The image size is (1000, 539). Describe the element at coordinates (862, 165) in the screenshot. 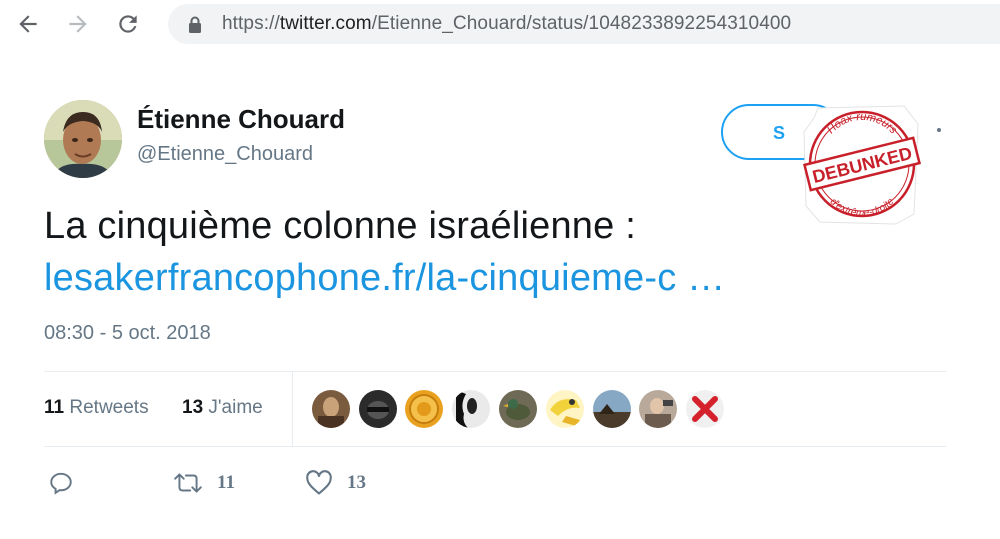

I see `debunked-stamp: Hoax-rumeurs DEBUNKED d'extrême-droite` at that location.